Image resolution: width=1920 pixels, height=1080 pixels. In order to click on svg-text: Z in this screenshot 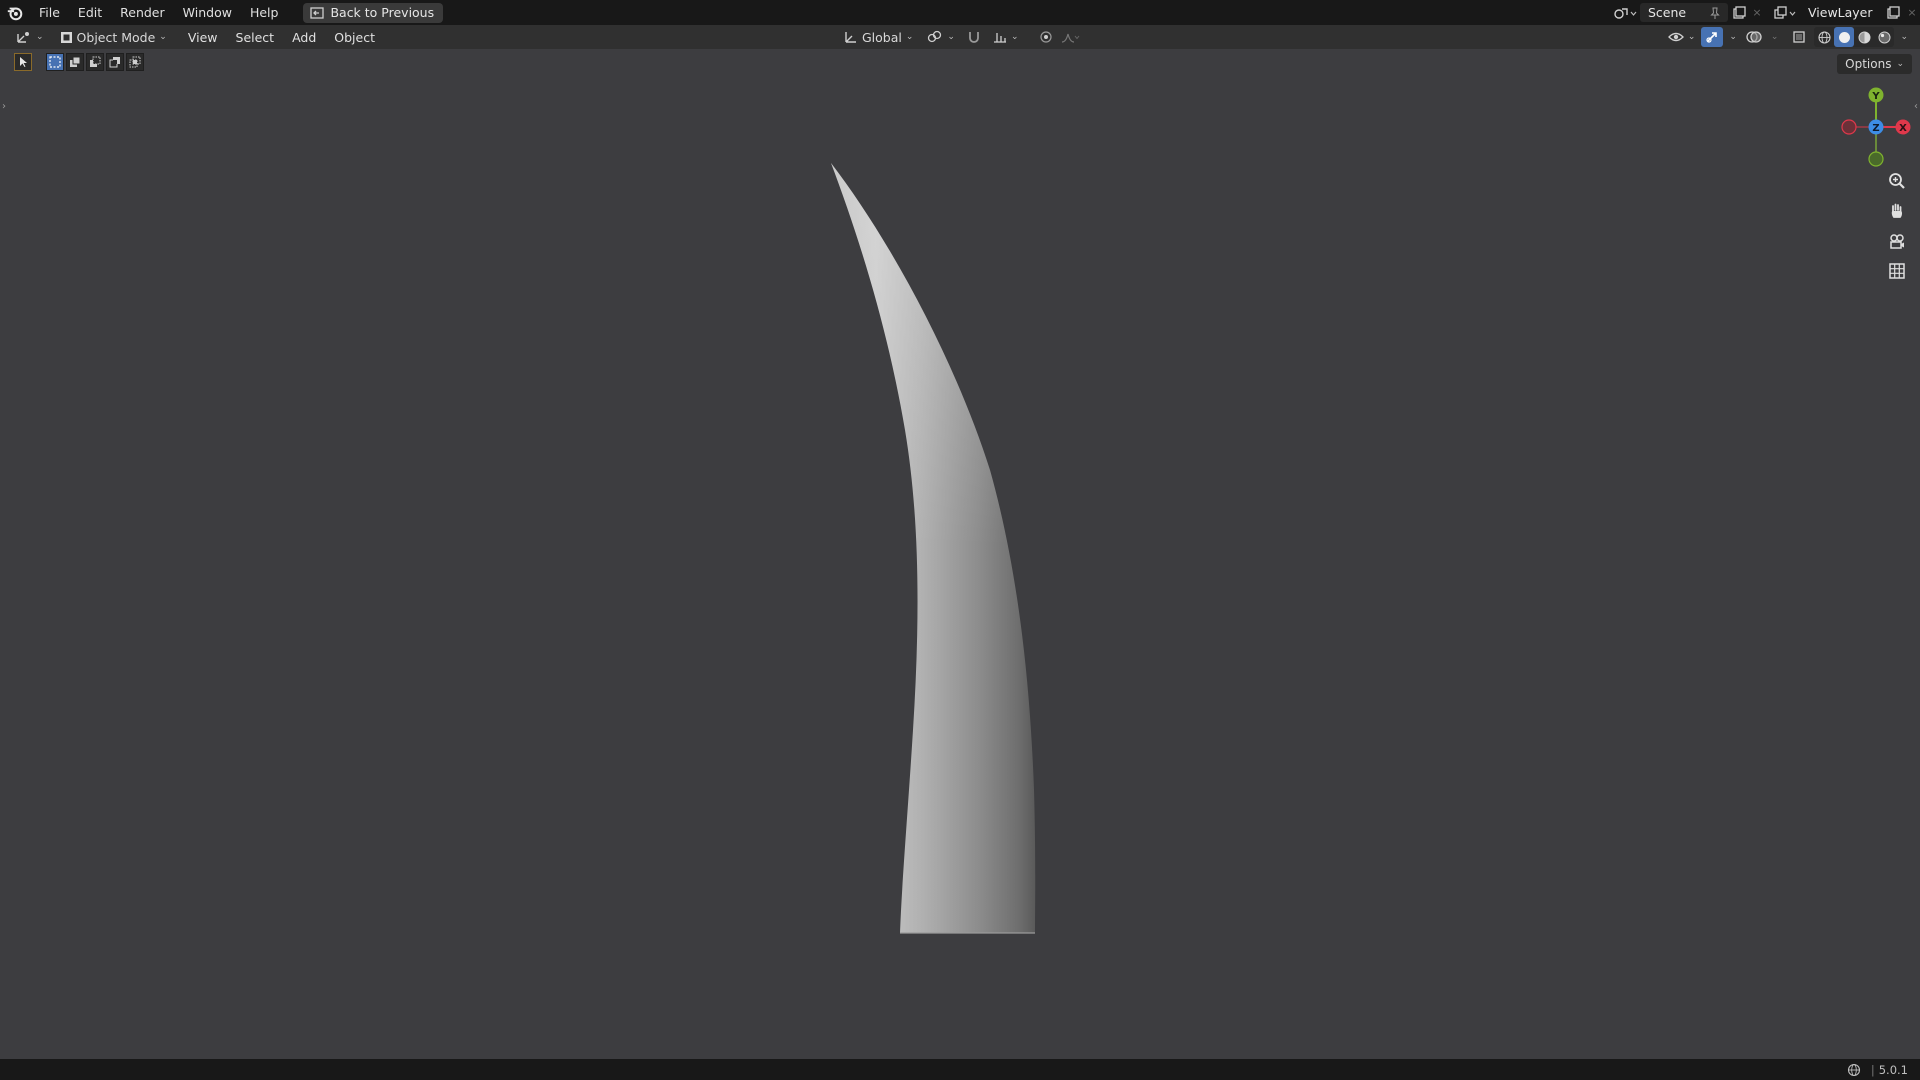, I will do `click(1875, 128)`.